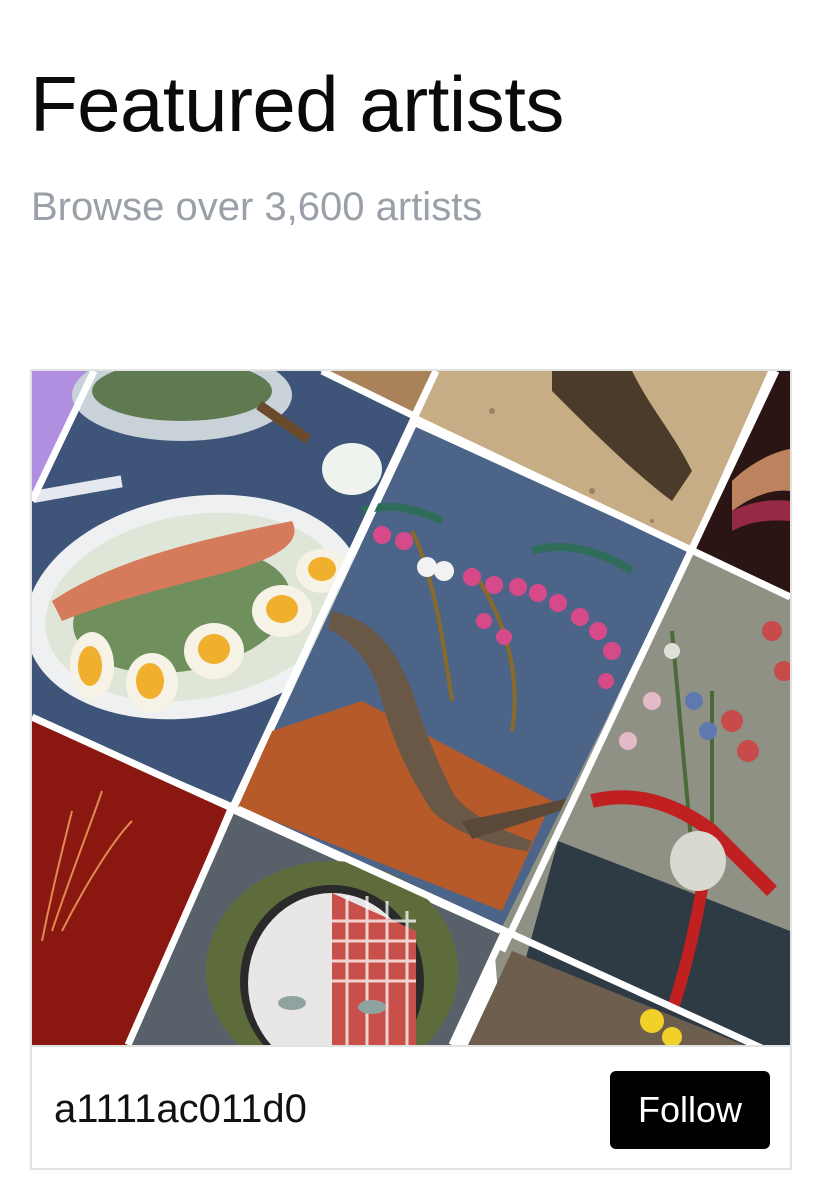  What do you see at coordinates (690, 1110) in the screenshot?
I see `follow-button: Follow` at bounding box center [690, 1110].